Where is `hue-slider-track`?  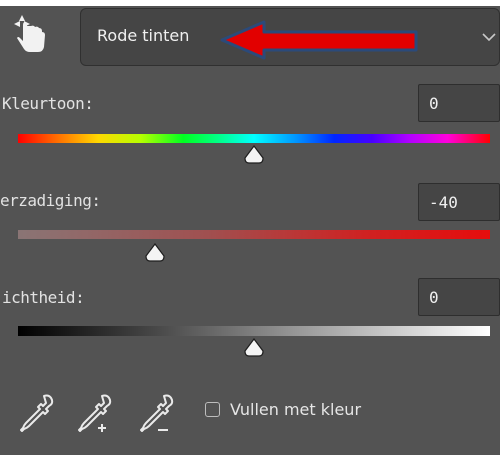 hue-slider-track is located at coordinates (254, 138).